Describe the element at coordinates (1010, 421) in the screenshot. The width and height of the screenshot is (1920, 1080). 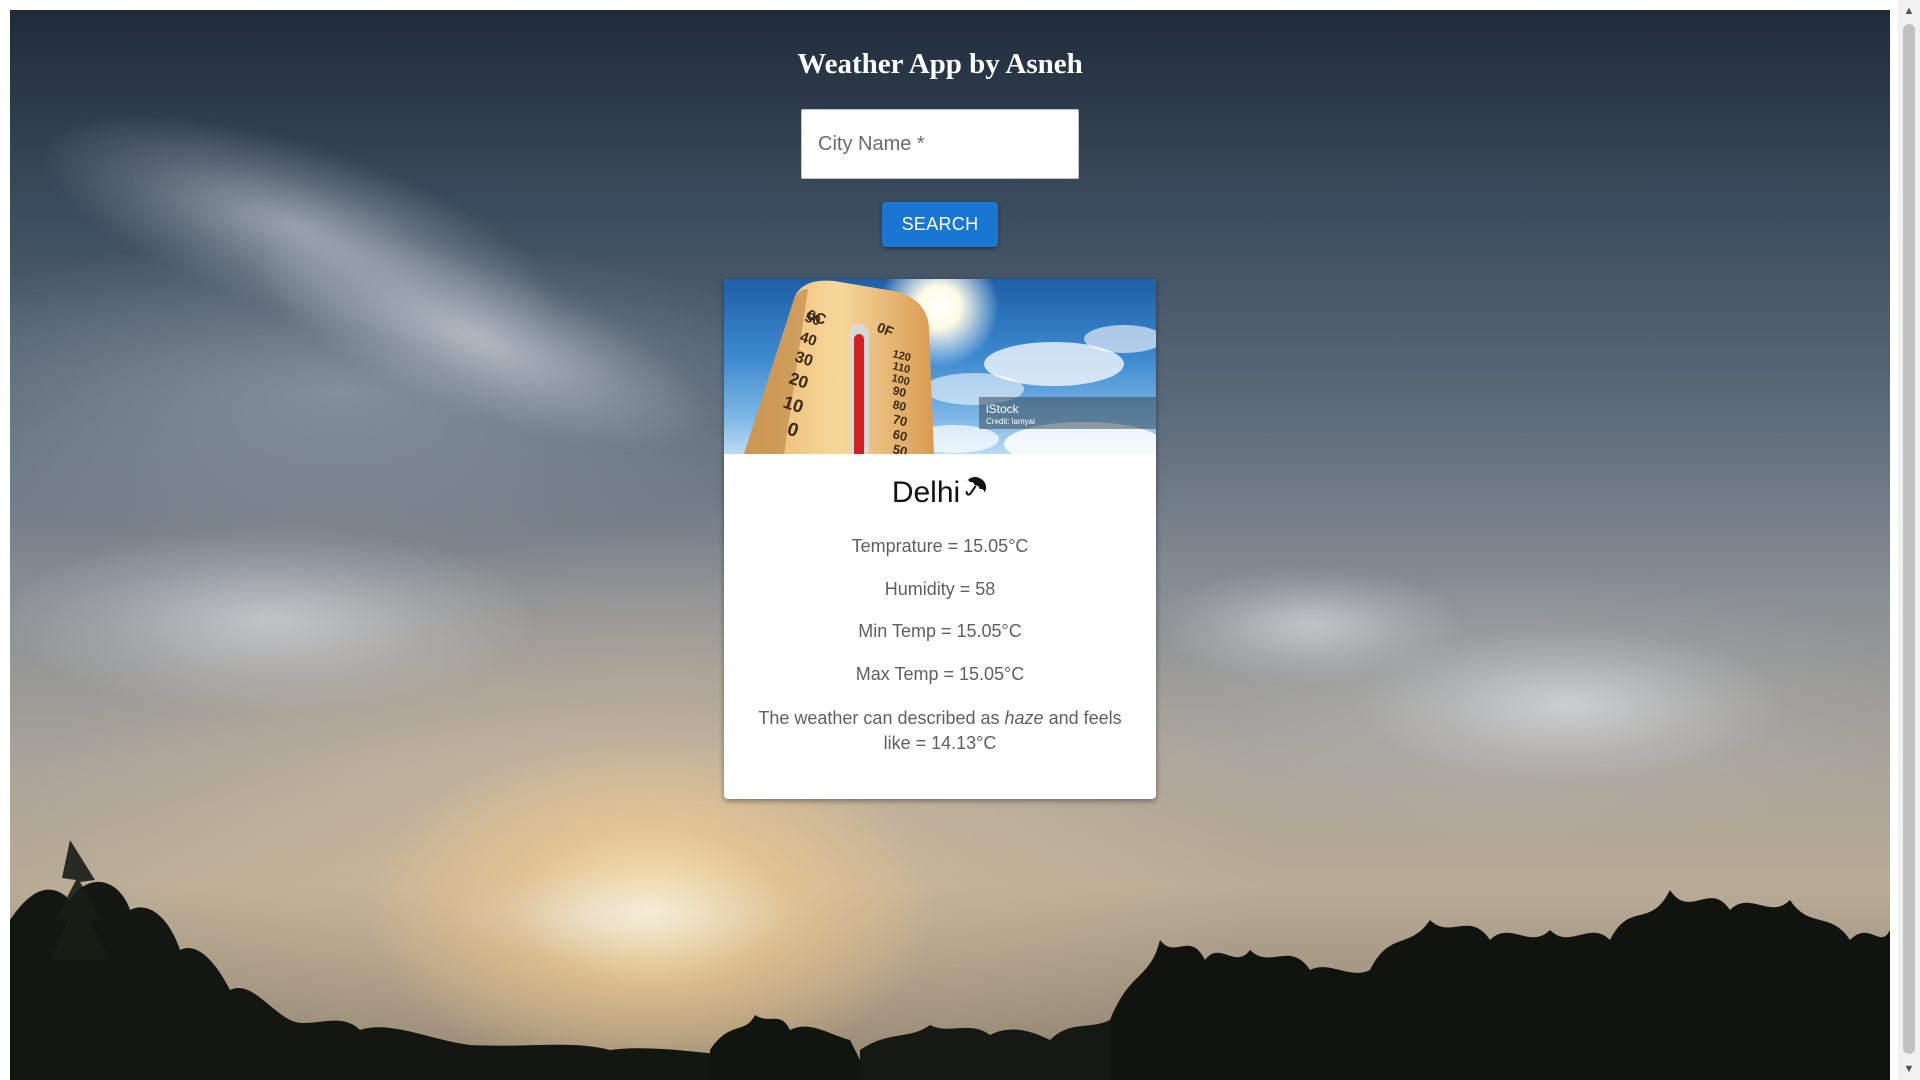
I see `watermark-credit: Credit: lamyai` at that location.